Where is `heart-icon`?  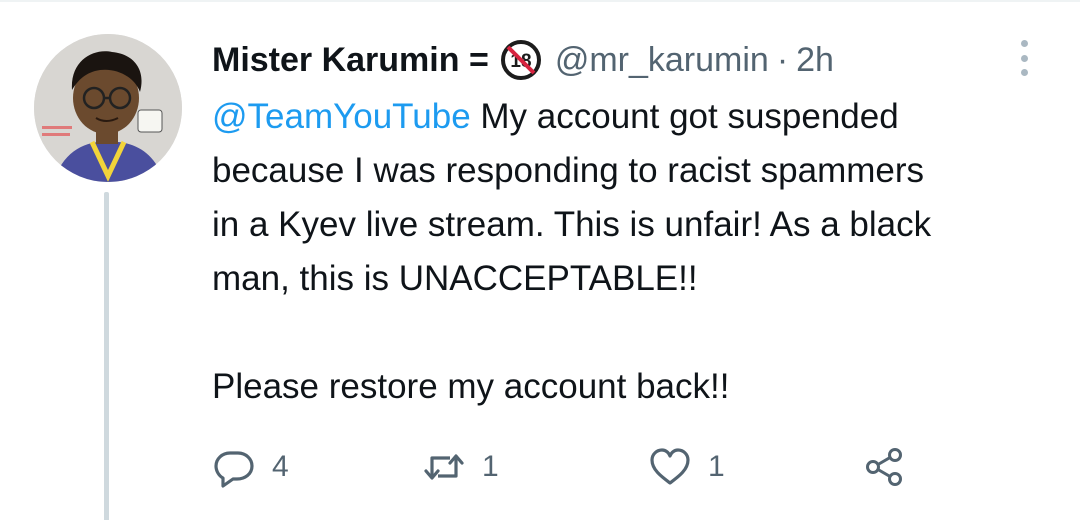
heart-icon is located at coordinates (670, 466).